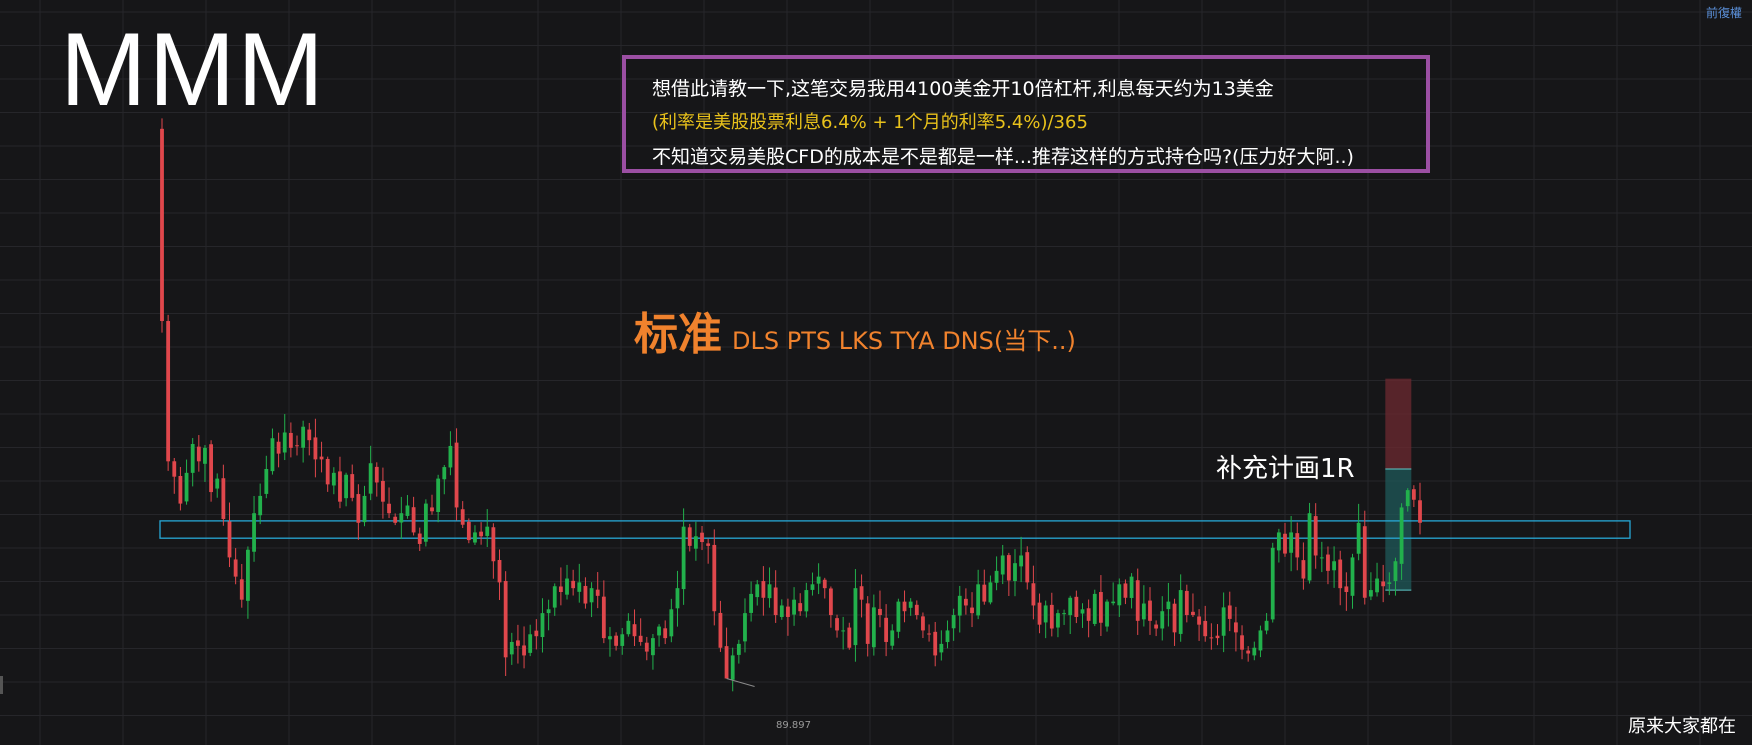  What do you see at coordinates (963, 89) in the screenshot?
I see `note-line-1: 想借此请教一下,这笔交易我用4100美金开10倍杠杆,利息每天约为13美金` at bounding box center [963, 89].